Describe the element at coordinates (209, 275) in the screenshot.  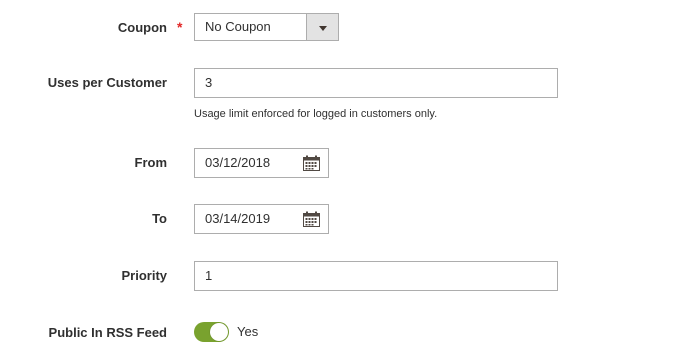
I see `priority-value: 1` at that location.